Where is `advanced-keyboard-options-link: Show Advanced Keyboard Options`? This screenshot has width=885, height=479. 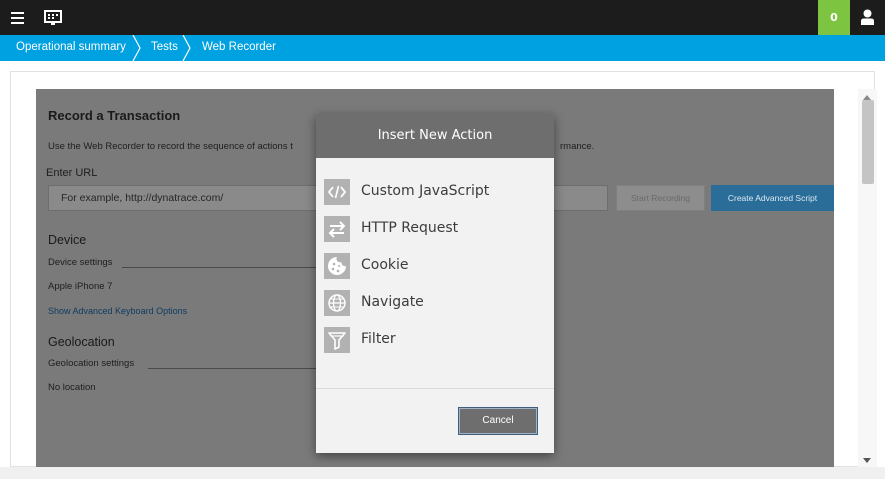
advanced-keyboard-options-link: Show Advanced Keyboard Options is located at coordinates (117, 311).